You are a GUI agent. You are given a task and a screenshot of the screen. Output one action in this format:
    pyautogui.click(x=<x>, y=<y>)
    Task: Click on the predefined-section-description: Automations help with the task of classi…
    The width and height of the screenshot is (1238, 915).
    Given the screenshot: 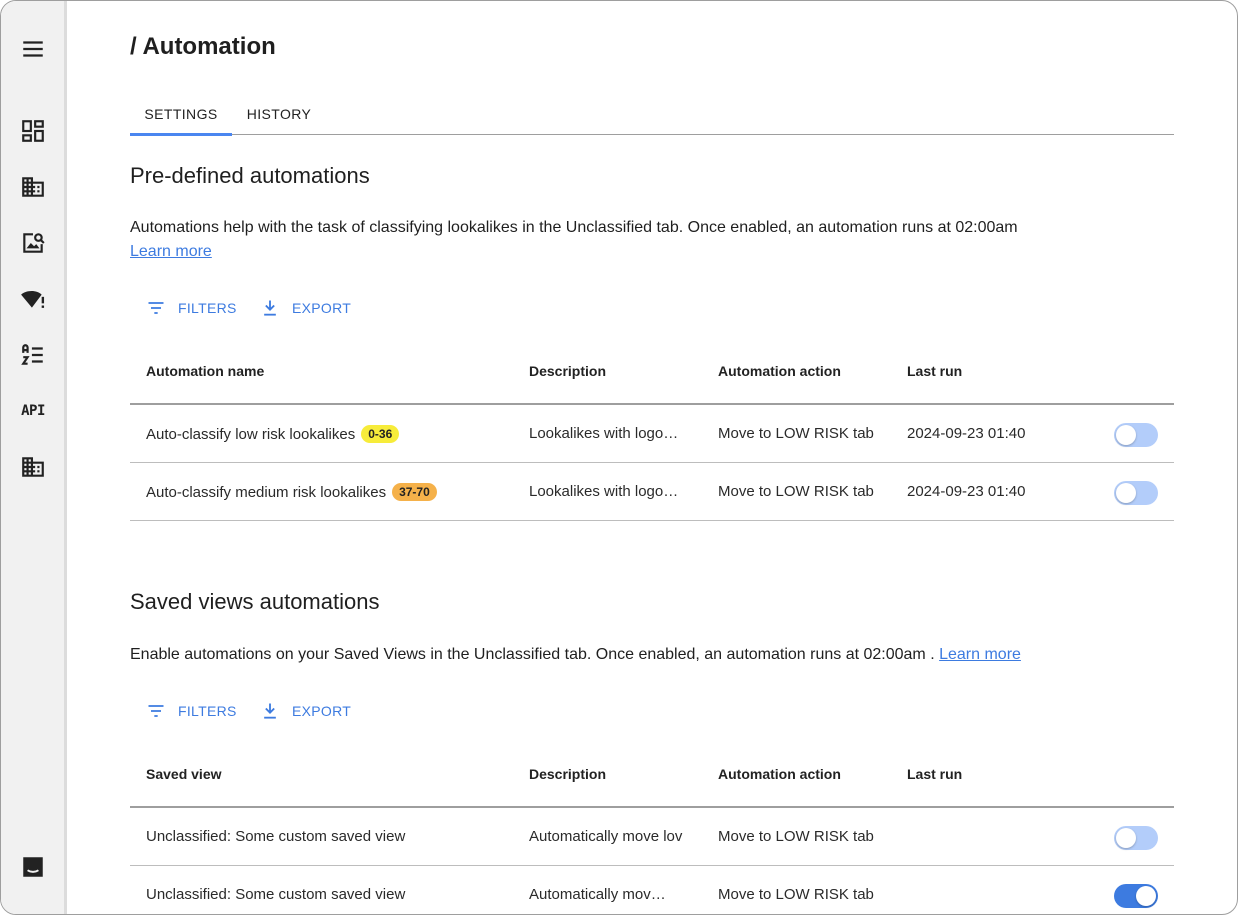 What is the action you would take?
    pyautogui.click(x=574, y=227)
    